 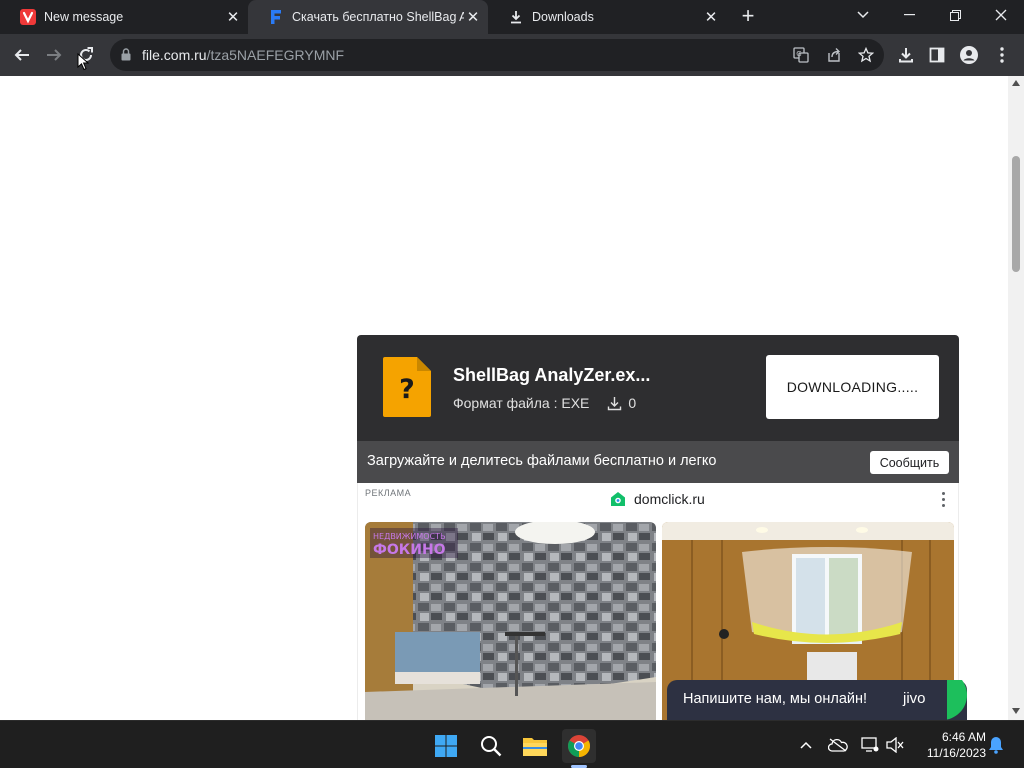 I want to click on url-text: file.com.ru/tza5NAEFEGRYMNF, so click(x=243, y=55).